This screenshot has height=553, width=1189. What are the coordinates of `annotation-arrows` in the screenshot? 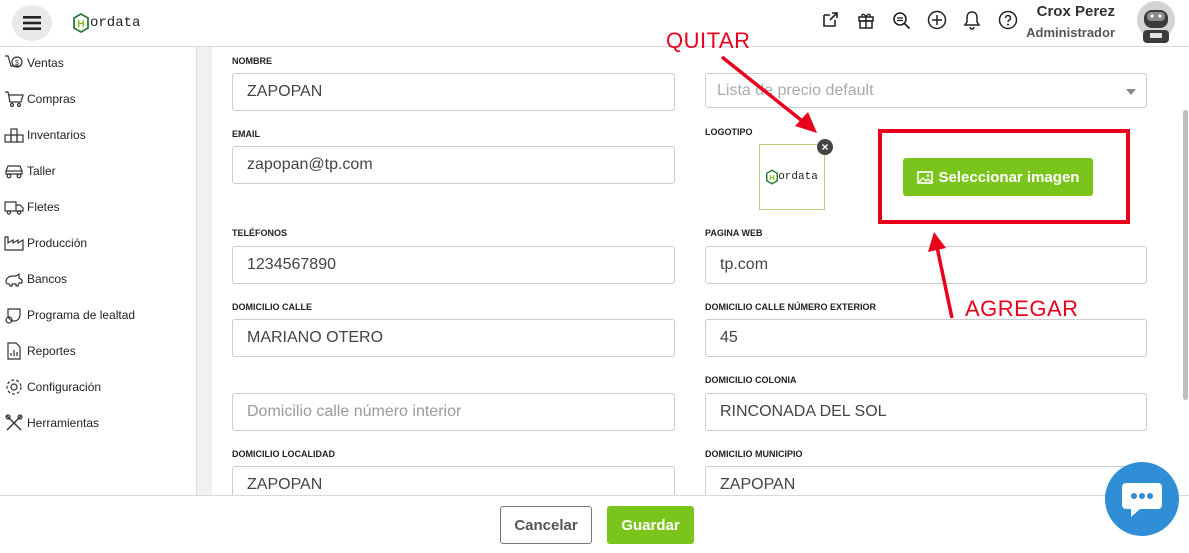 It's located at (837, 187).